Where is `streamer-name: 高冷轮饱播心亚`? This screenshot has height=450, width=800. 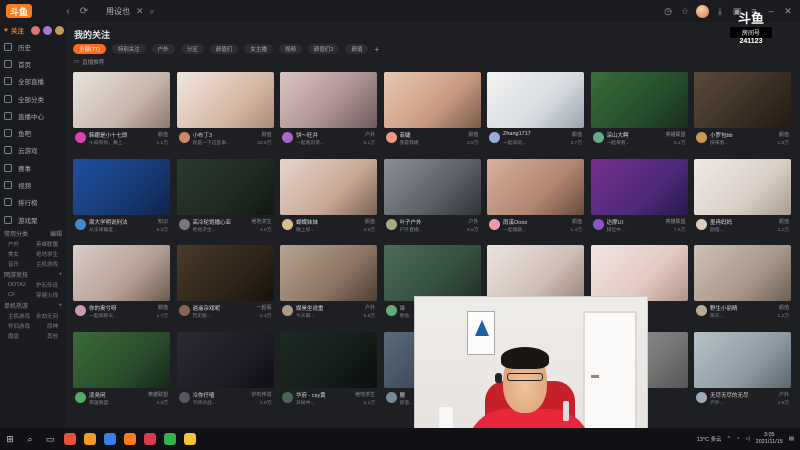 streamer-name: 高冷轮饱播心亚 is located at coordinates (212, 222).